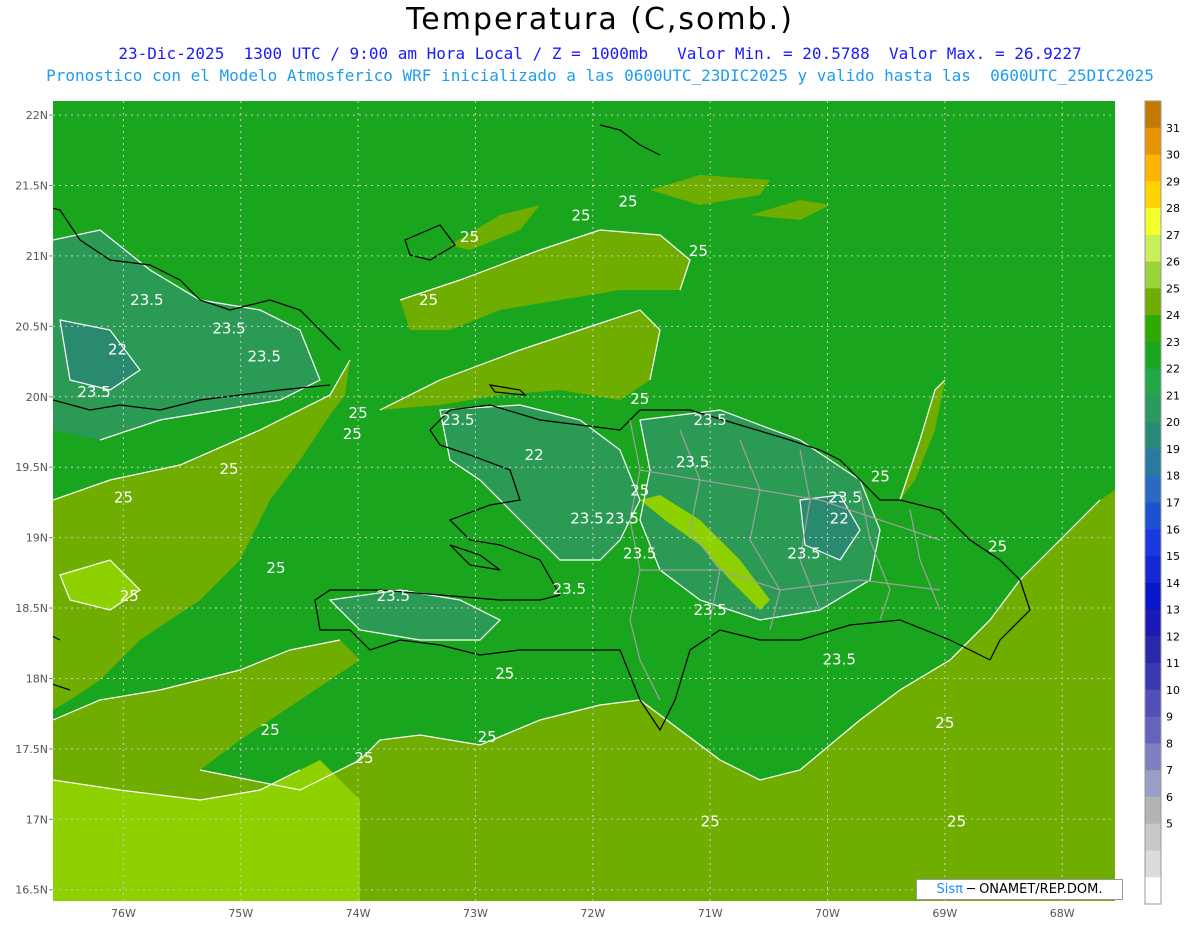  I want to click on colorbar-label: 20, so click(1173, 422).